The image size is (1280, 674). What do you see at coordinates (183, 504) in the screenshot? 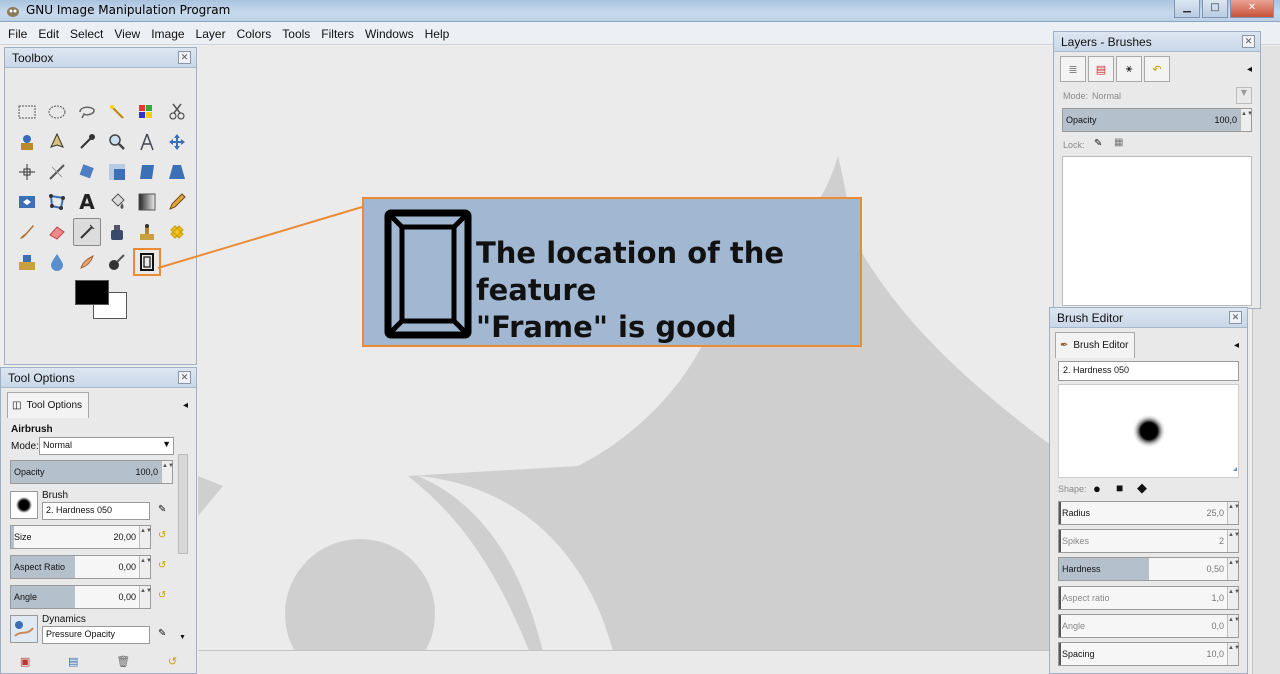
I see `scrollbar` at bounding box center [183, 504].